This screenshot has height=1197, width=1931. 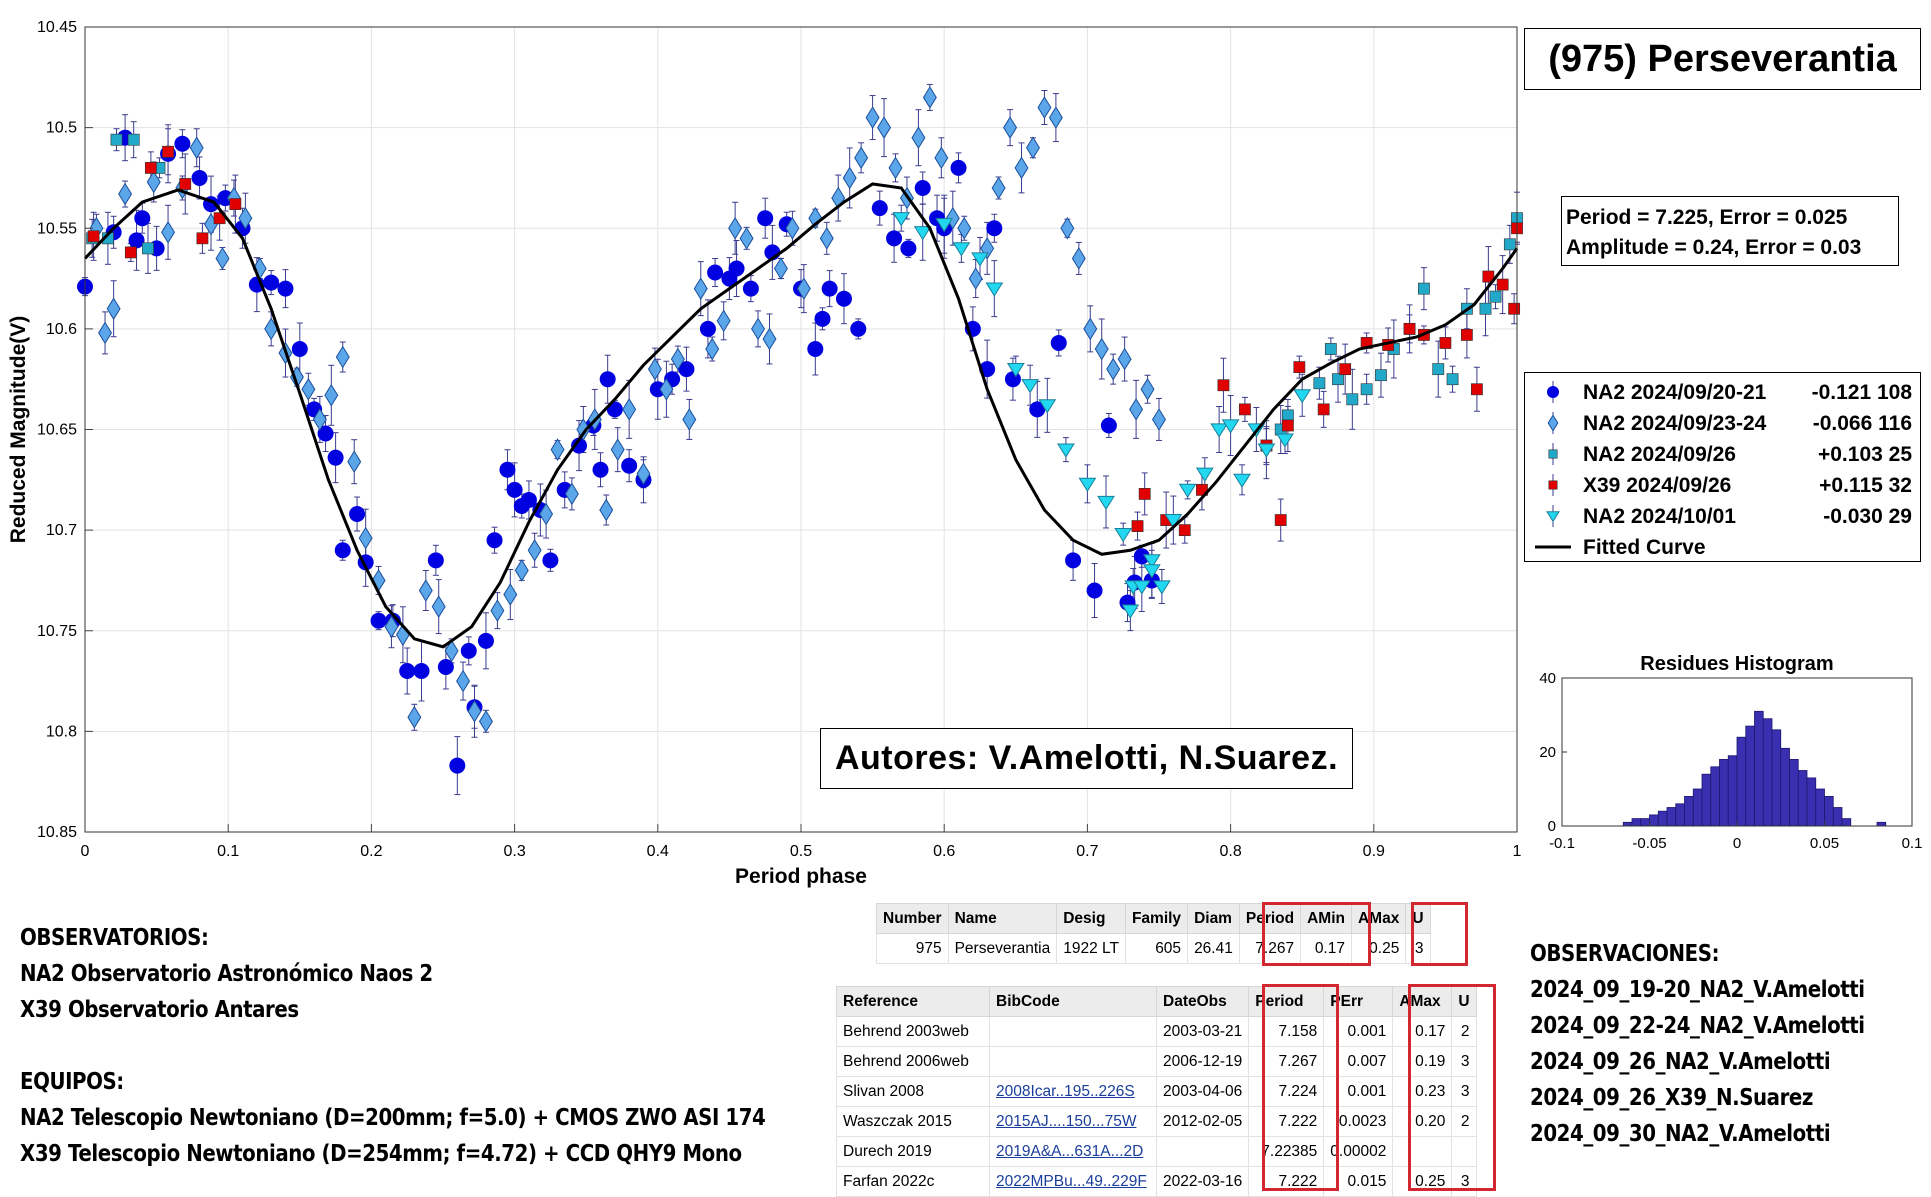 I want to click on cell, so click(x=1464, y=1151).